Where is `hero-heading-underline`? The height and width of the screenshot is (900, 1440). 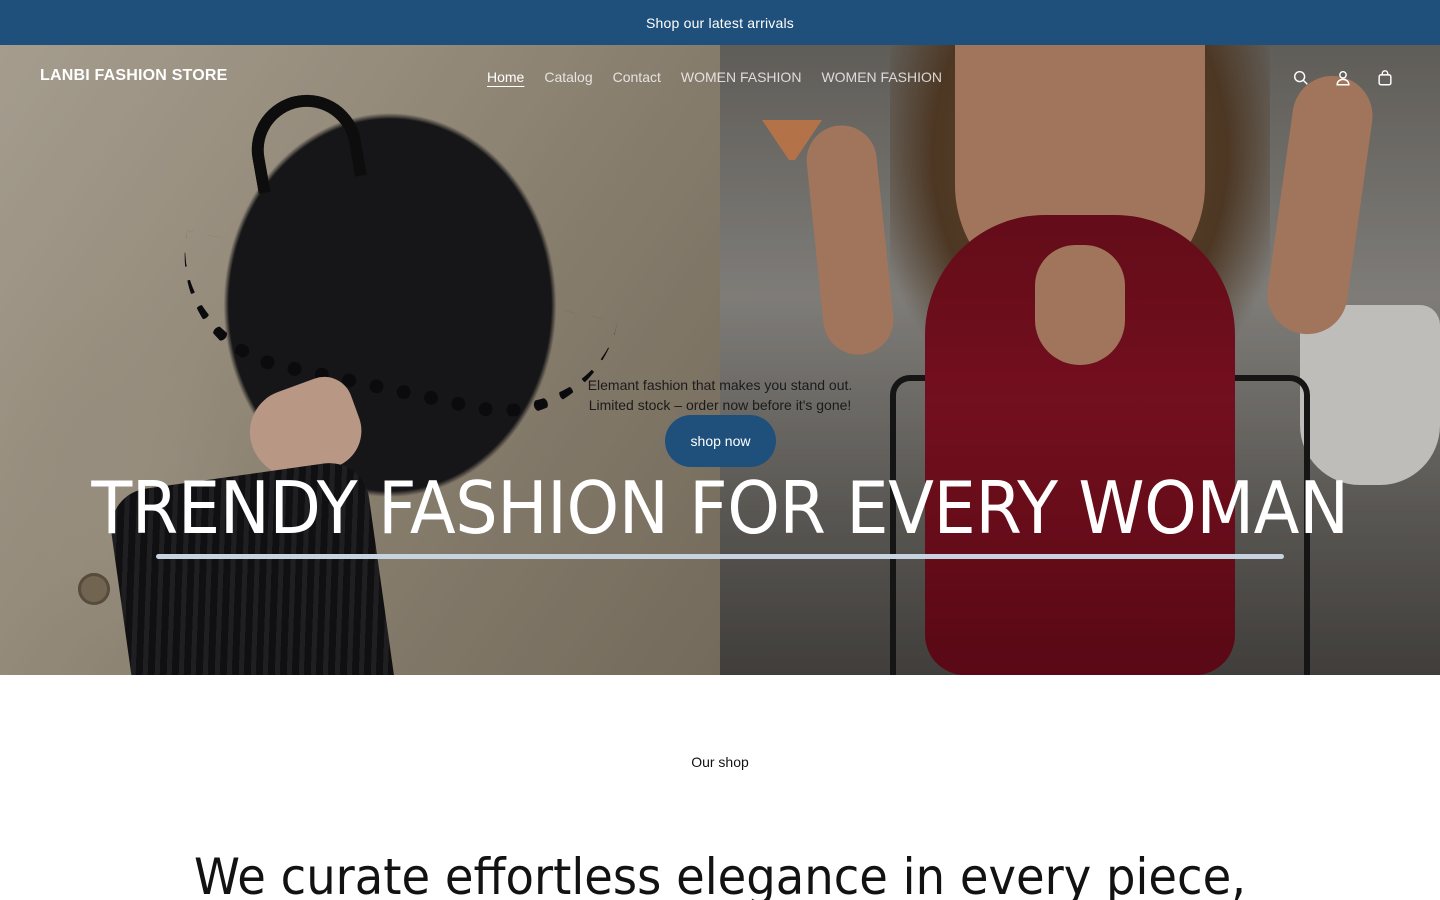
hero-heading-underline is located at coordinates (720, 556).